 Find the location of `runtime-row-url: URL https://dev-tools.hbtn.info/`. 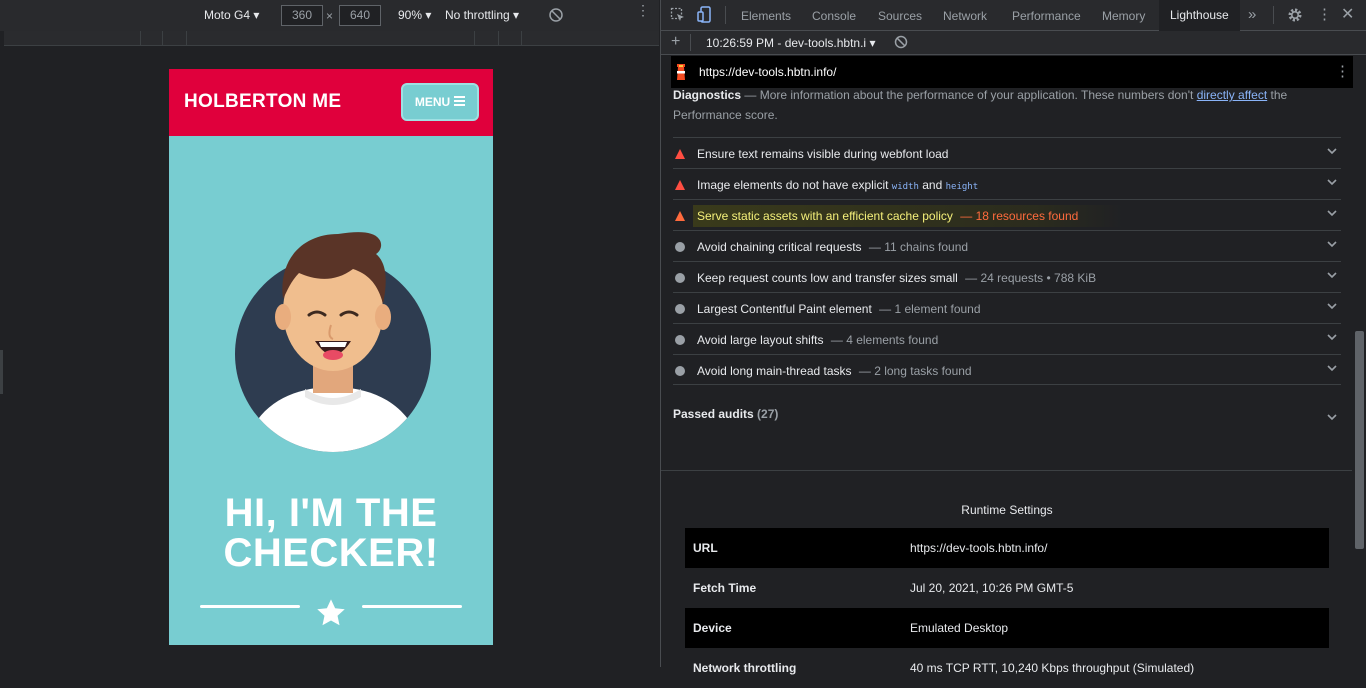

runtime-row-url: URL https://dev-tools.hbtn.info/ is located at coordinates (1007, 548).